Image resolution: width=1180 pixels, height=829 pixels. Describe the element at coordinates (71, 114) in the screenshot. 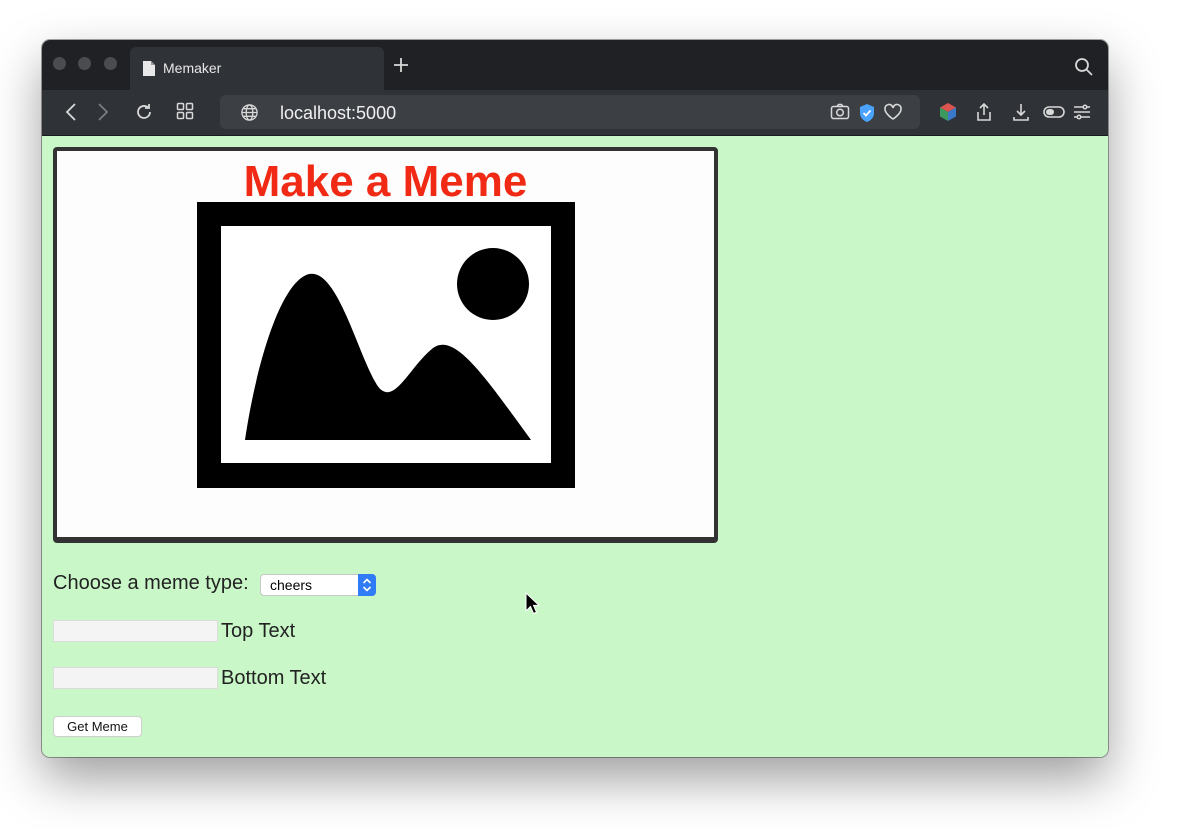

I see `back-icon` at that location.